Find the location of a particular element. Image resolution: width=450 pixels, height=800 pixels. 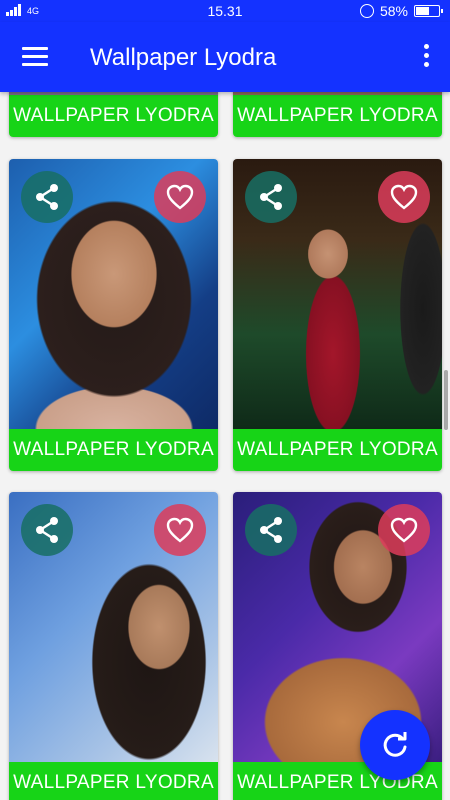

status-bar: 4G 15.31 58% is located at coordinates (225, 11).